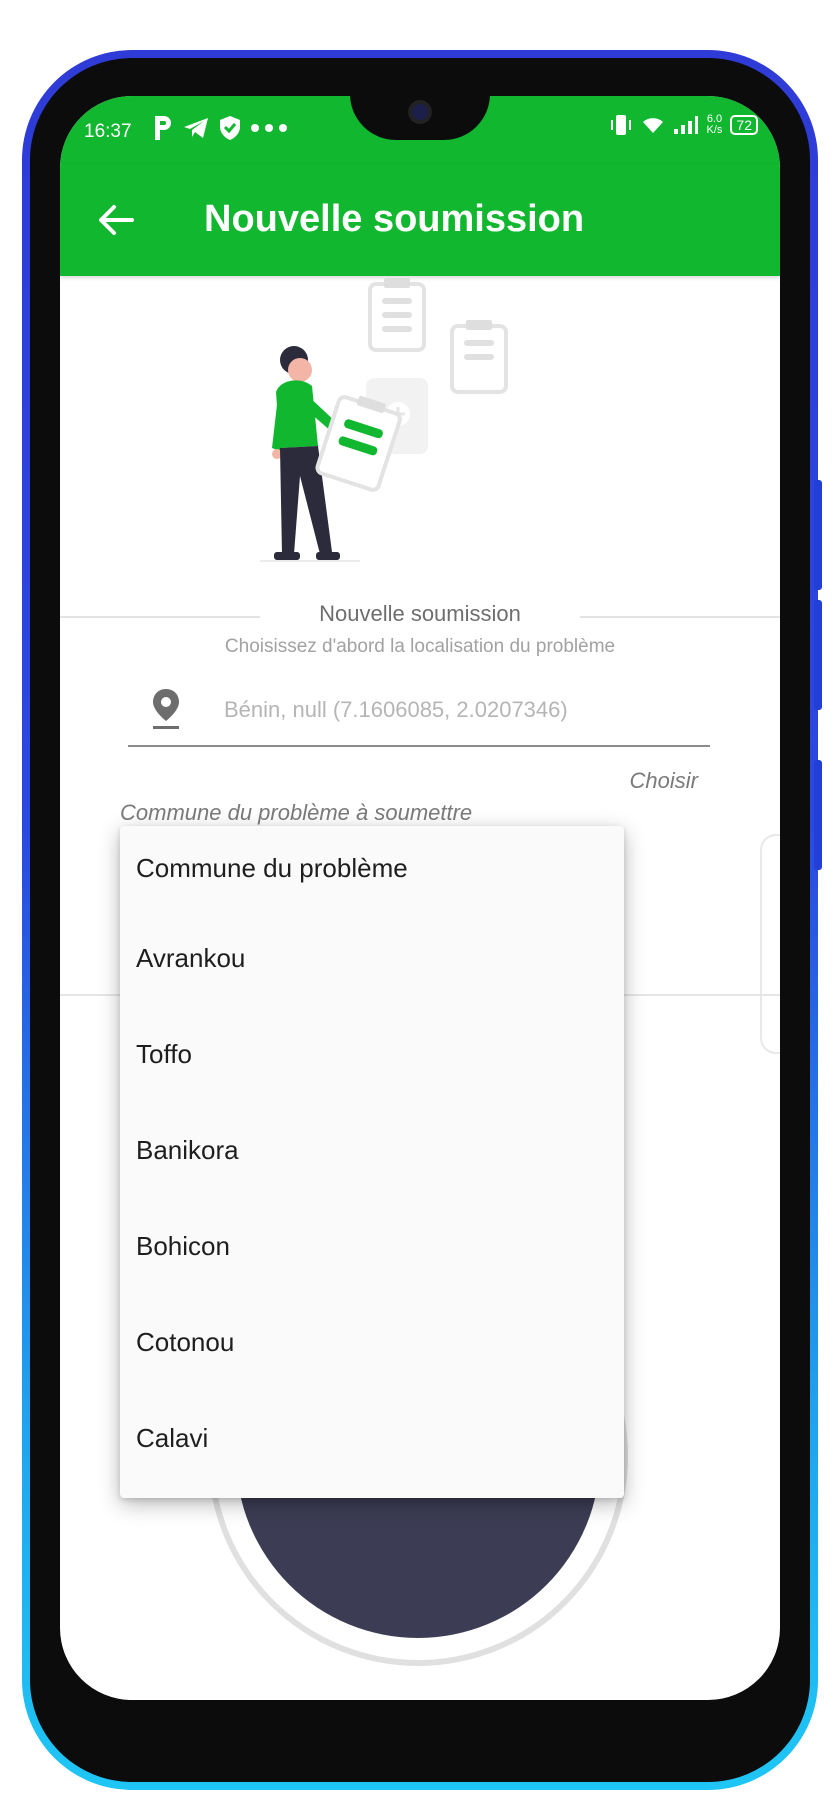  Describe the element at coordinates (108, 131) in the screenshot. I see `status-time: 16:37` at that location.